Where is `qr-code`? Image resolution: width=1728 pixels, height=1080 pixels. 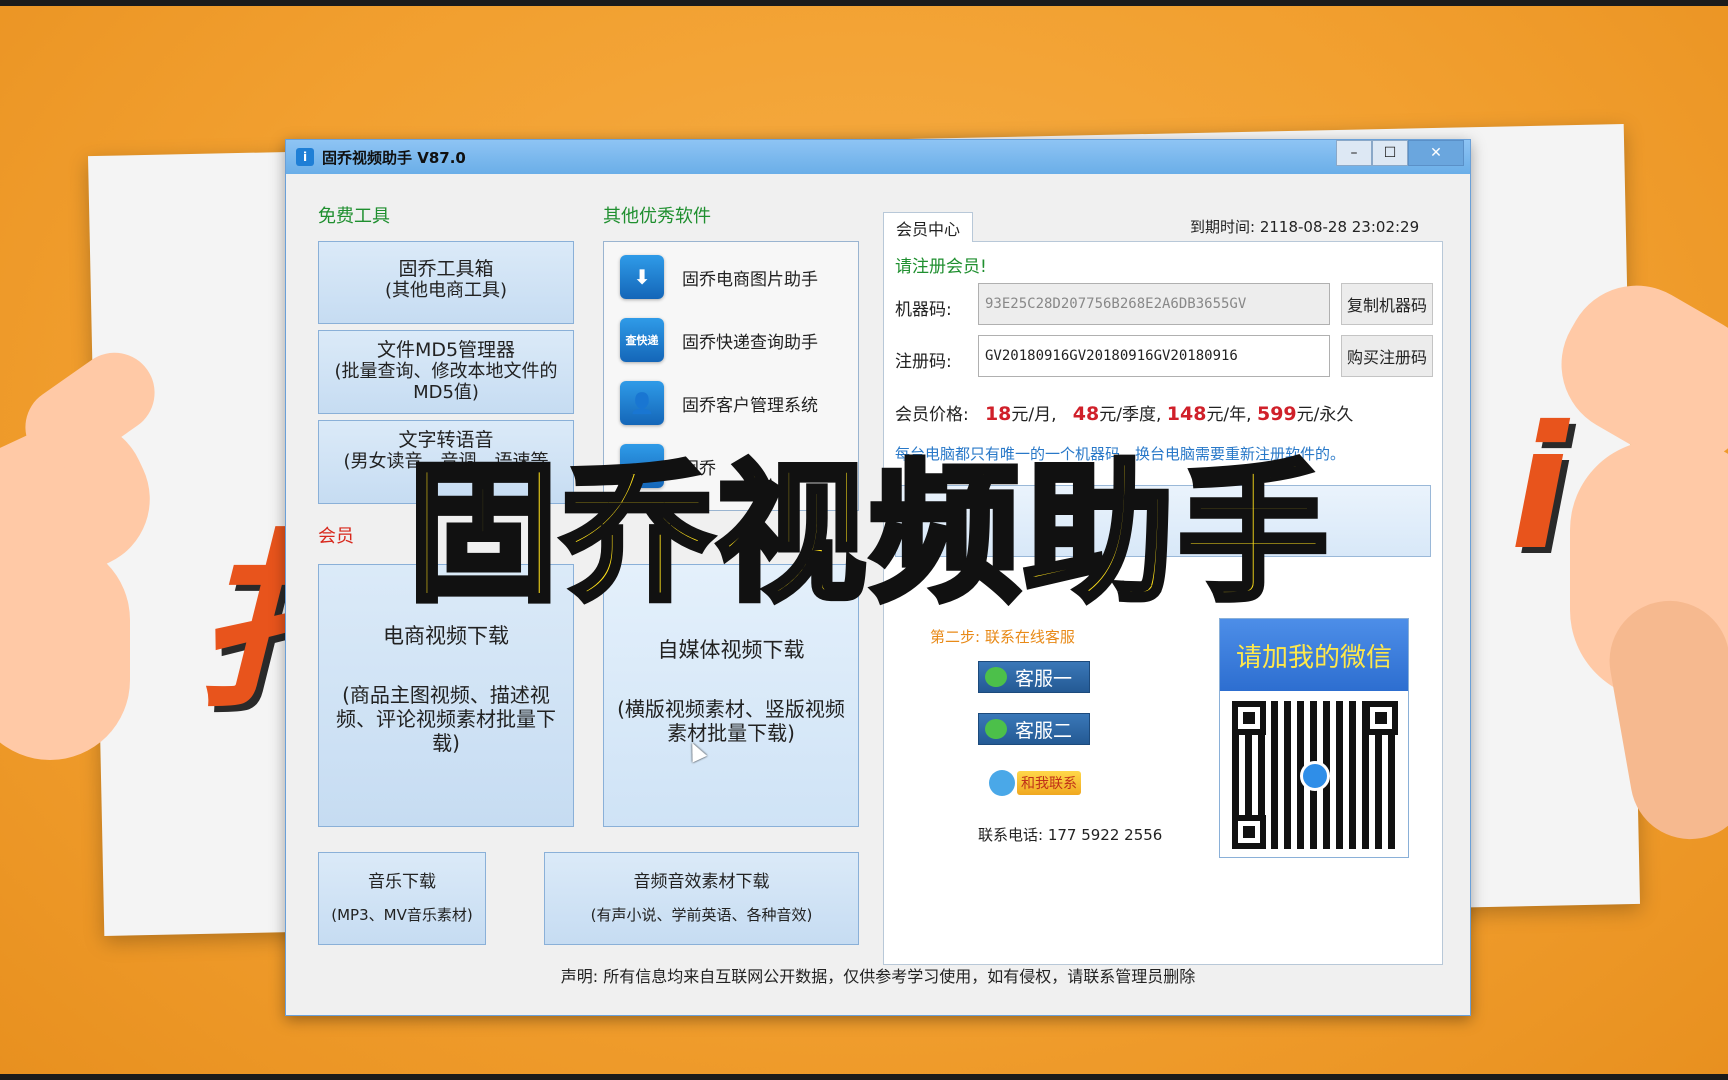
qr-code is located at coordinates (1315, 775).